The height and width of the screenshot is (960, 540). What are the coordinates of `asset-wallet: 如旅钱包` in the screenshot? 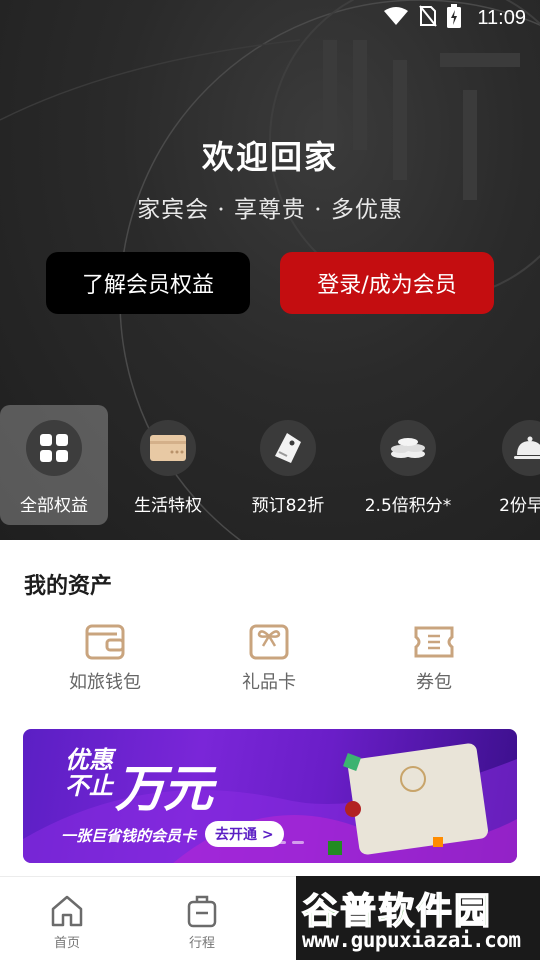 It's located at (105, 658).